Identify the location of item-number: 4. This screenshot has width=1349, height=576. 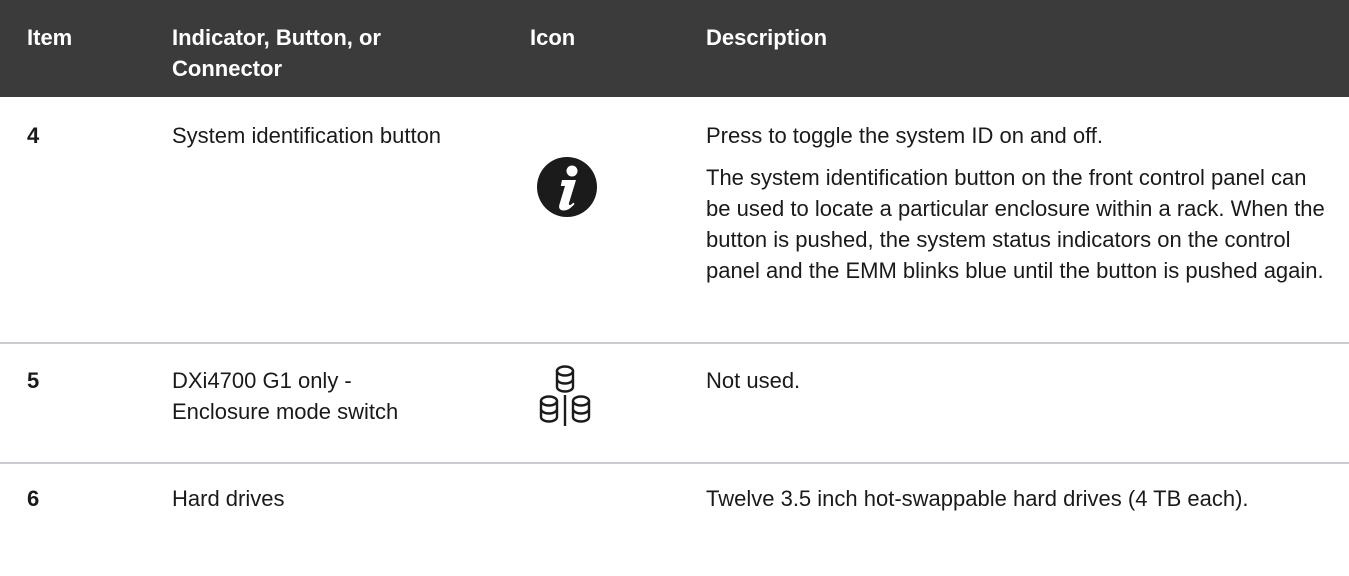
(33, 135).